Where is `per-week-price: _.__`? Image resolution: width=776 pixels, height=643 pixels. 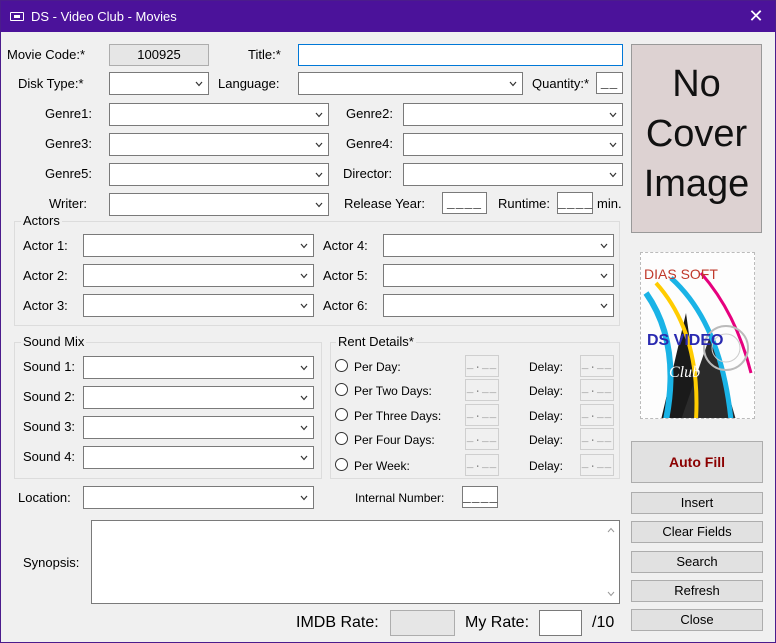
per-week-price: _.__ is located at coordinates (482, 465).